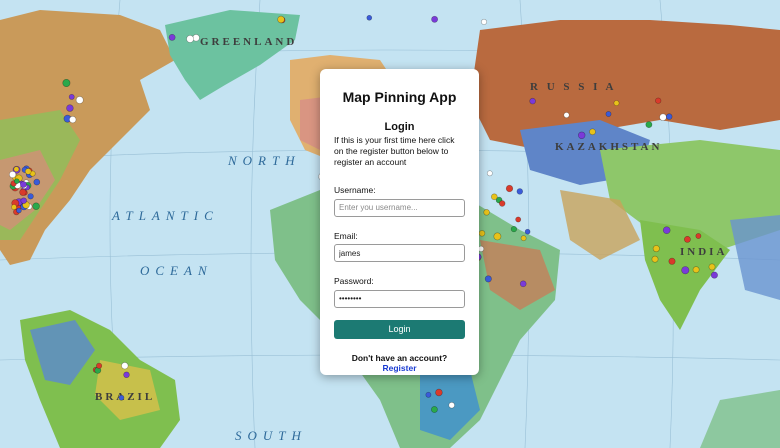 This screenshot has height=448, width=780. Describe the element at coordinates (703, 252) in the screenshot. I see `map-label-india: INDIA` at that location.